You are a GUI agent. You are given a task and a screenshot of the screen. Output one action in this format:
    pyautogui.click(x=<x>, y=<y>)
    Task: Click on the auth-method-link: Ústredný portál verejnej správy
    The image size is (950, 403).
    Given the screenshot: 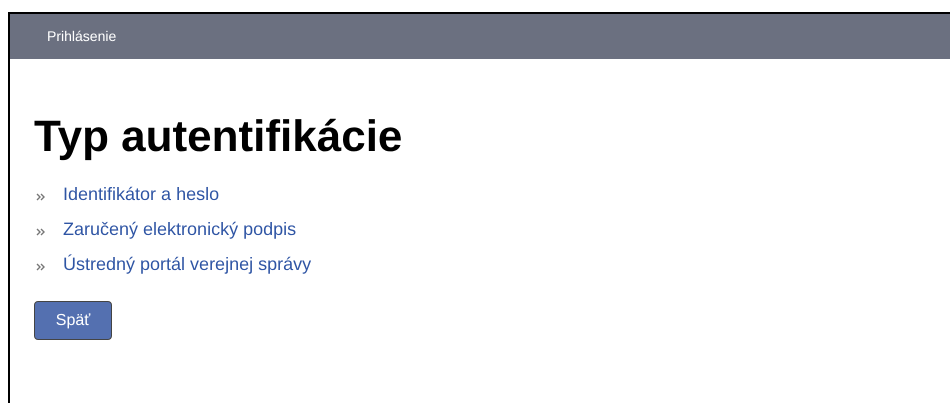 What is the action you would take?
    pyautogui.click(x=187, y=264)
    